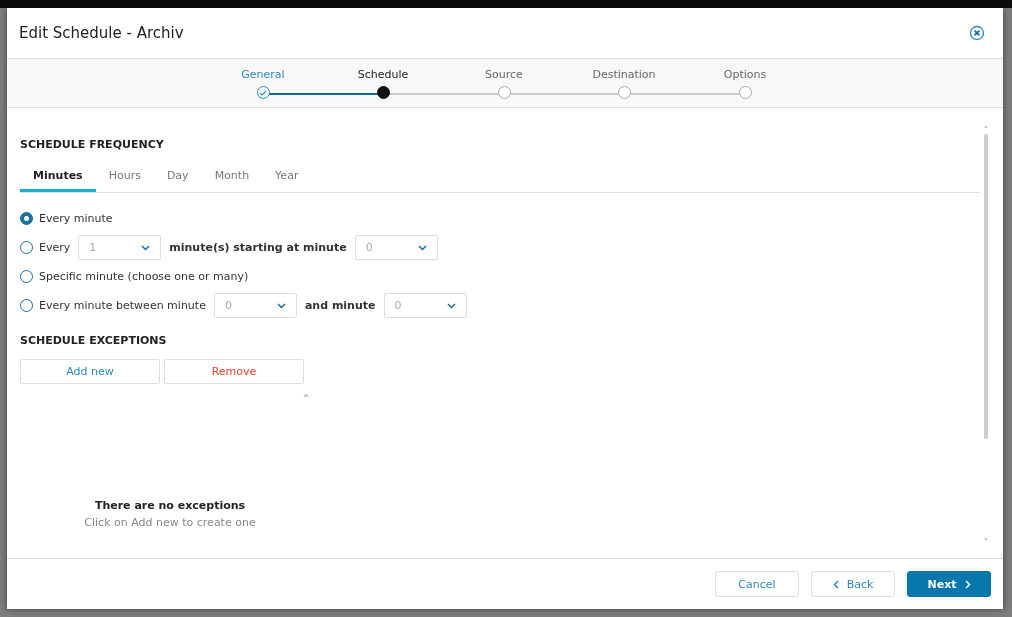 Image resolution: width=1012 pixels, height=617 pixels. What do you see at coordinates (287, 177) in the screenshot?
I see `tab: Year` at bounding box center [287, 177].